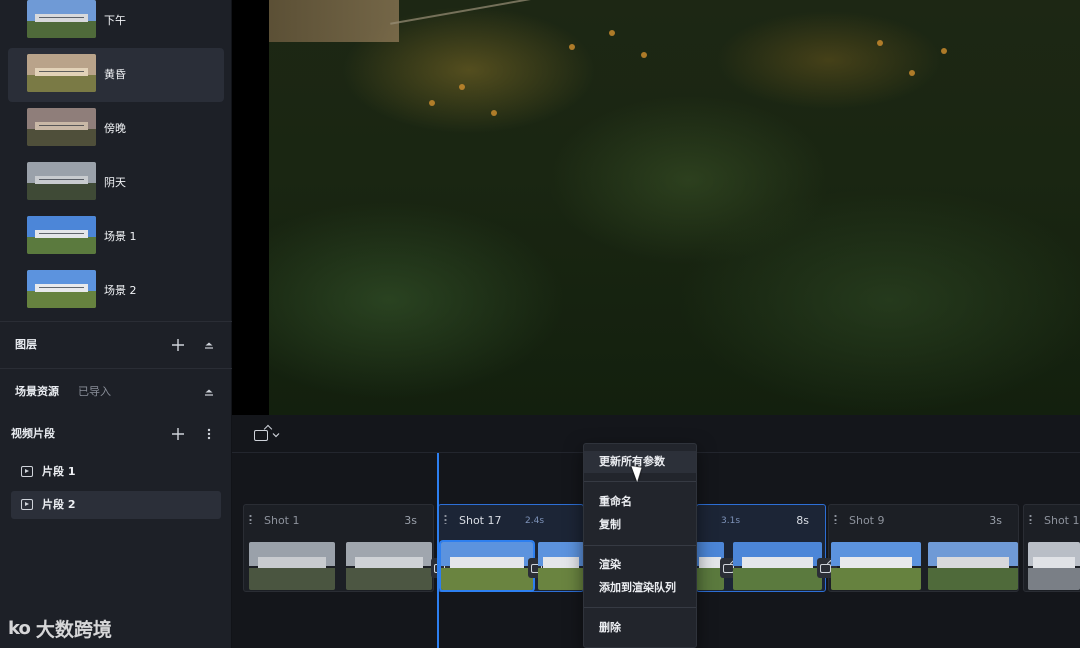 Image resolution: width=1080 pixels, height=648 pixels. Describe the element at coordinates (535, 521) in the screenshot. I see `shot-time-label: 2.4s` at that location.